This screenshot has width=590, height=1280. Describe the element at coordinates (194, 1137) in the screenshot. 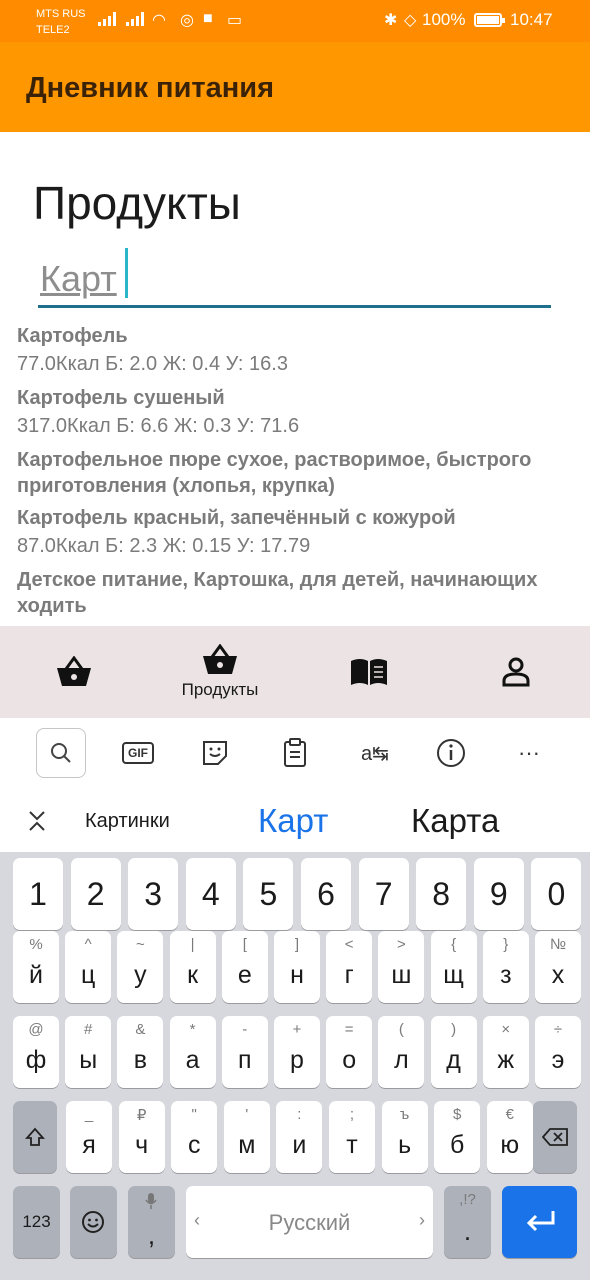

I see `letter-key: " с` at that location.